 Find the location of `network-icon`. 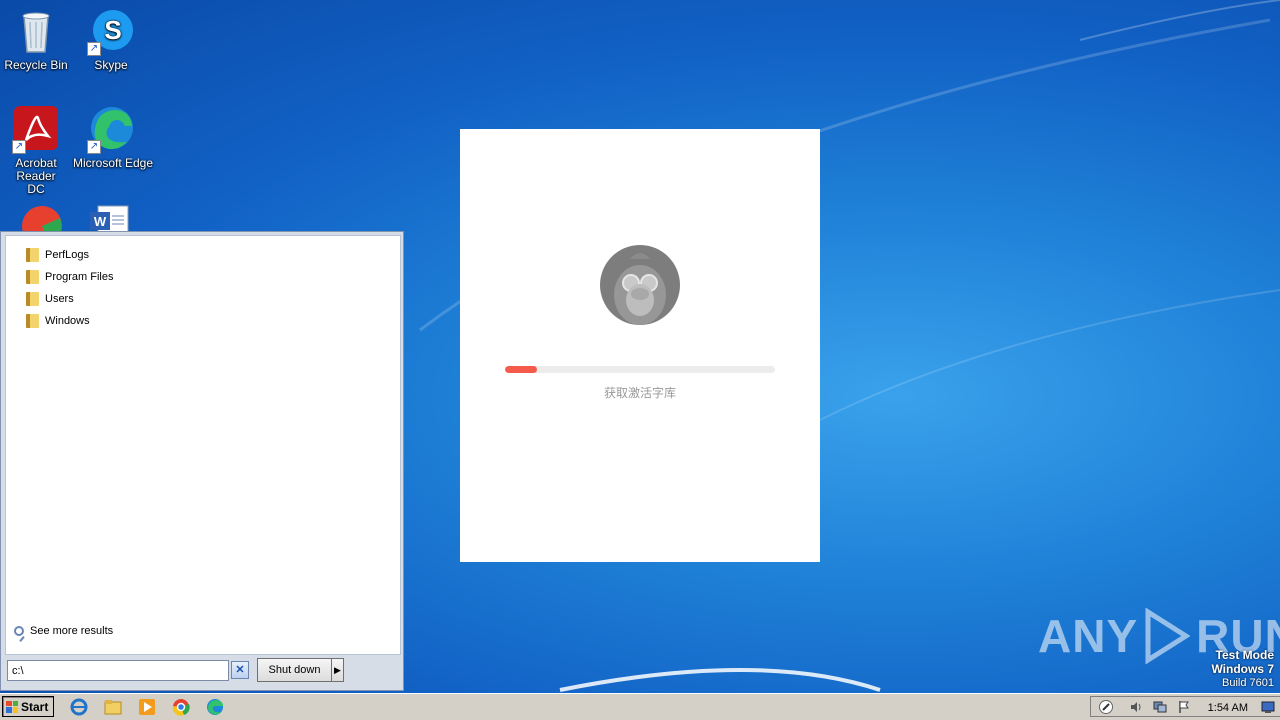

network-icon is located at coordinates (1160, 707).